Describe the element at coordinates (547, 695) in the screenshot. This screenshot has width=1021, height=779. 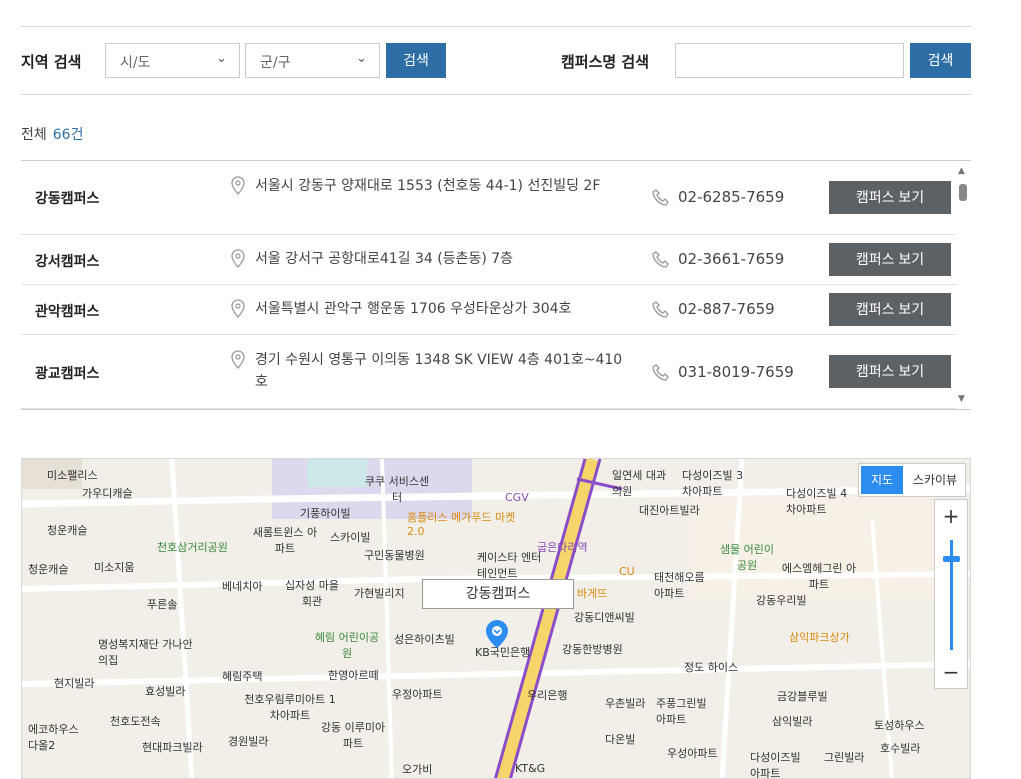
I see `map-label: 우리은행` at that location.